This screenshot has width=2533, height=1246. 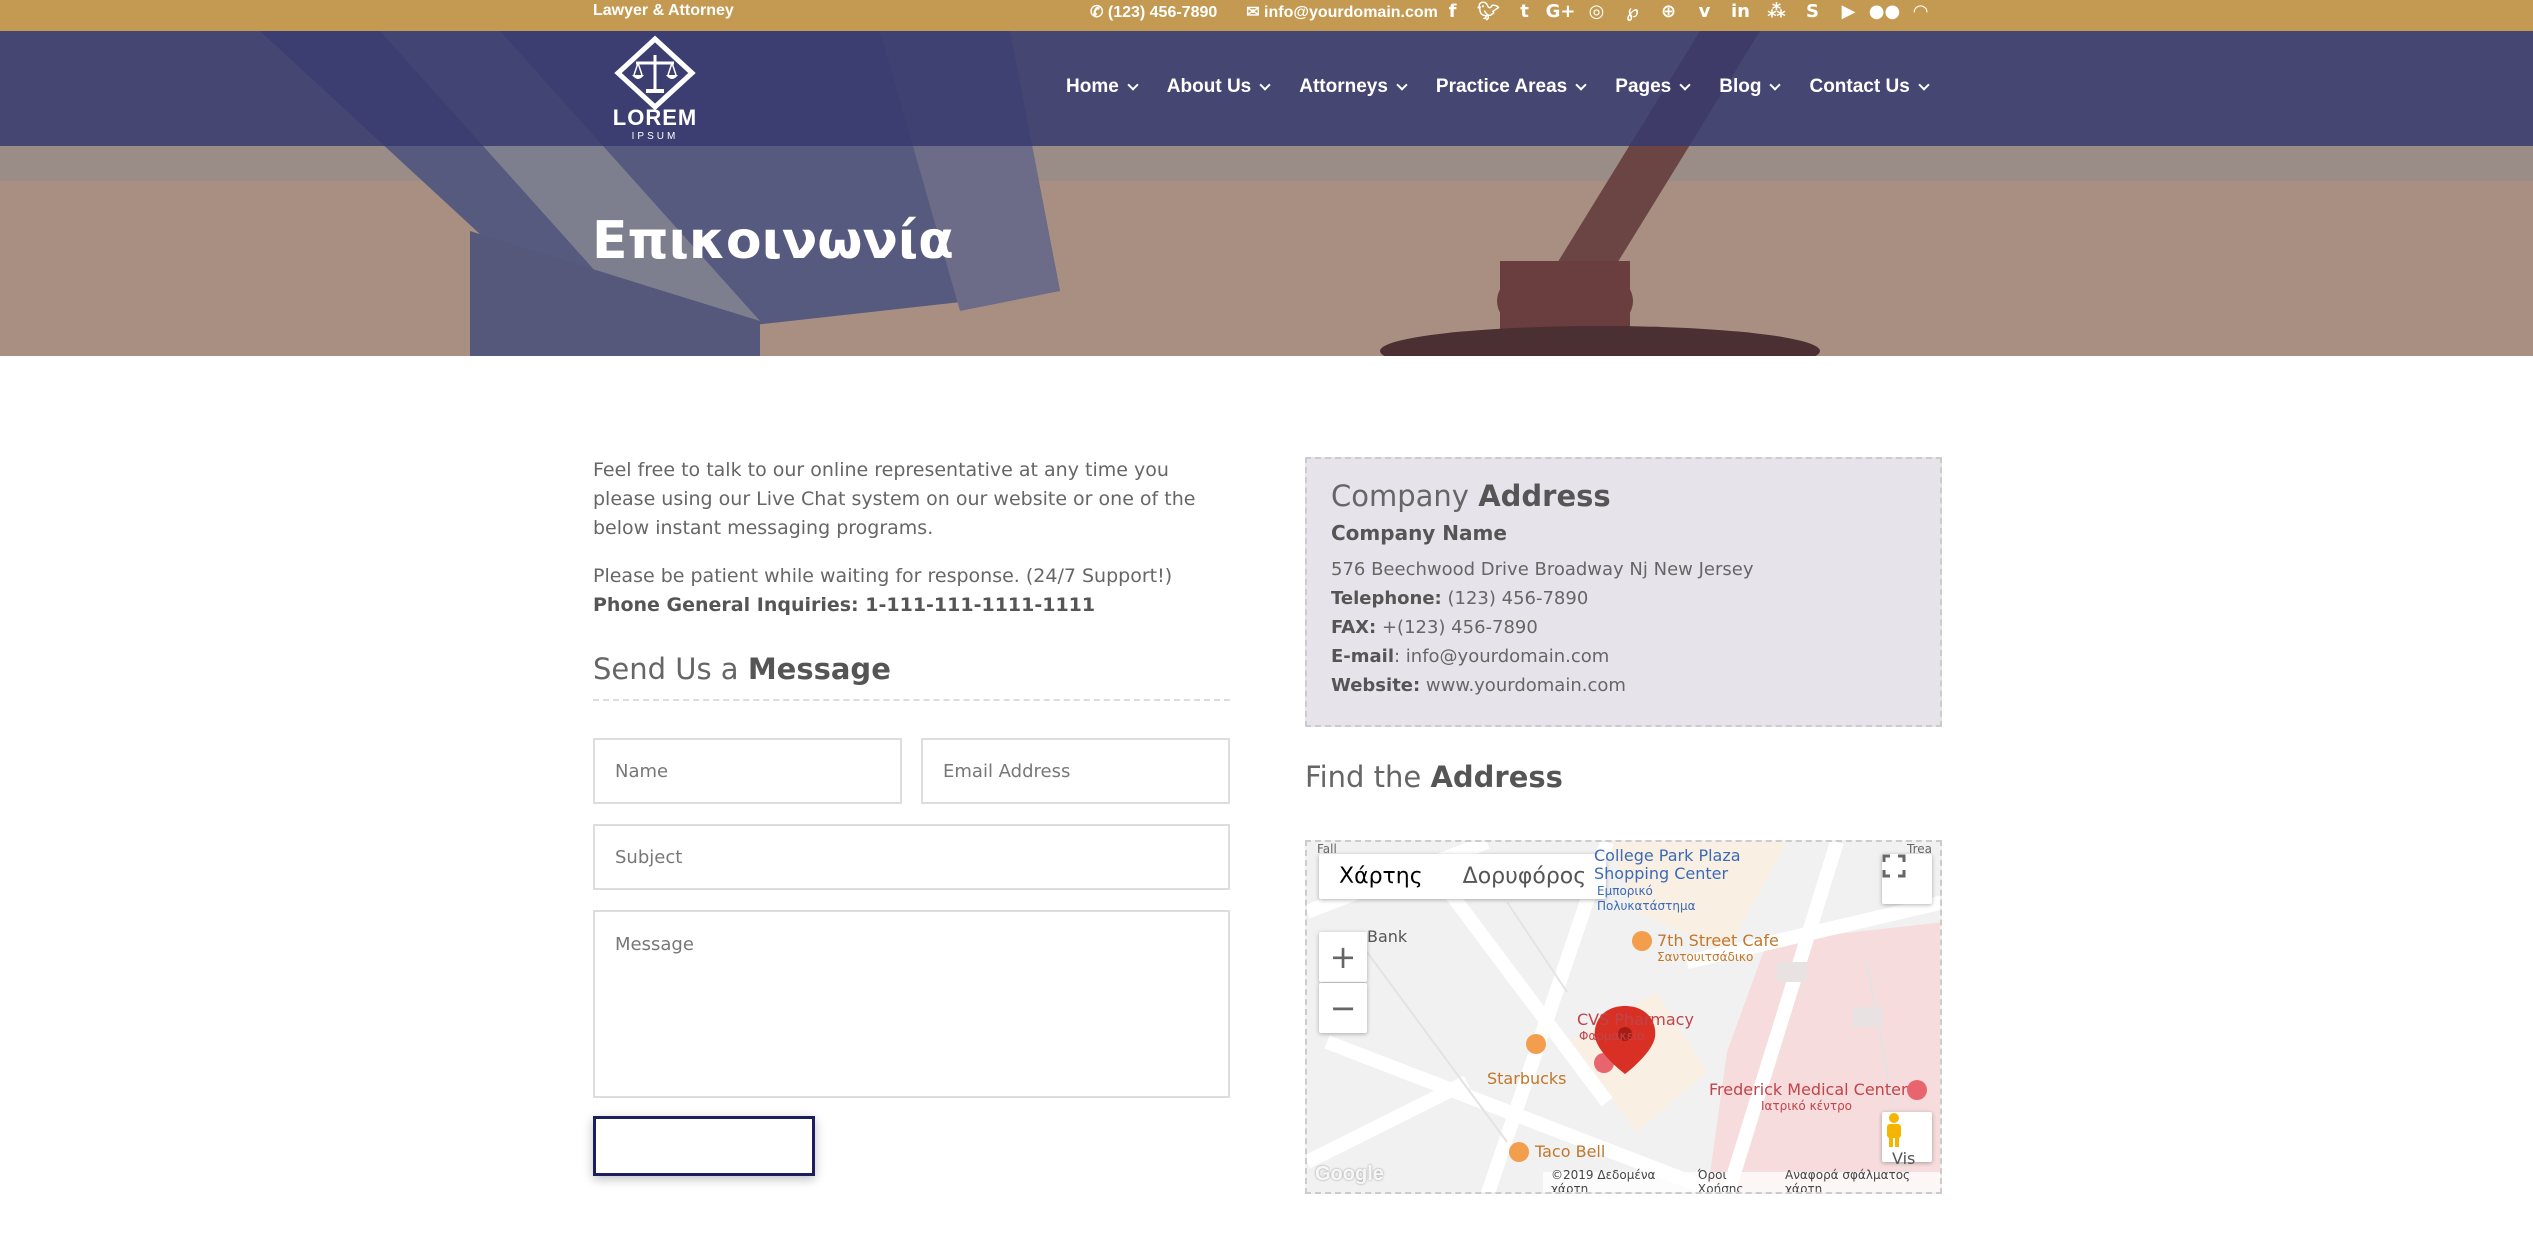 I want to click on instagram-icon: ◎, so click(x=1596, y=11).